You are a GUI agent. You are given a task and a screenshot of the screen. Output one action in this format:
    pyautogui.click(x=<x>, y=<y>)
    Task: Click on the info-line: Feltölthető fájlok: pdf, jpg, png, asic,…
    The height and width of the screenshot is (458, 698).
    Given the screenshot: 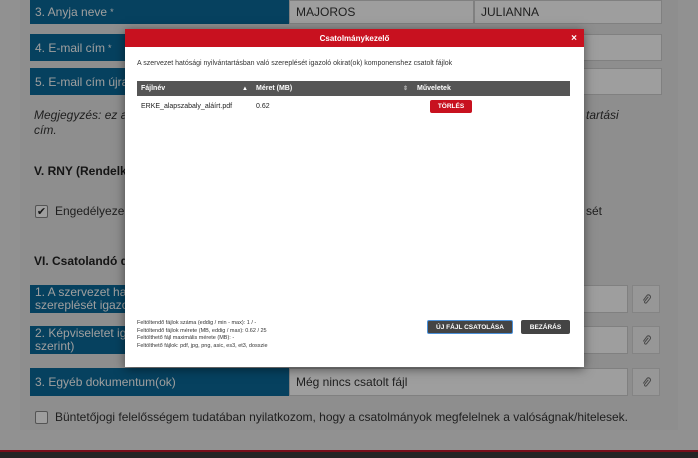 What is the action you would take?
    pyautogui.click(x=202, y=345)
    